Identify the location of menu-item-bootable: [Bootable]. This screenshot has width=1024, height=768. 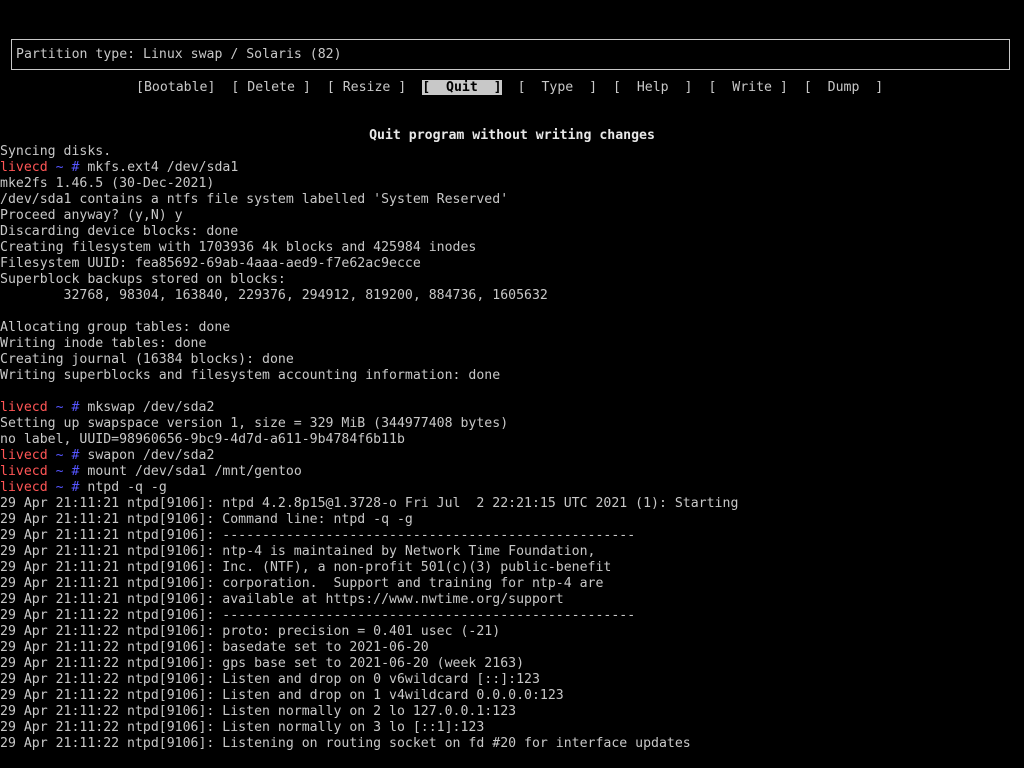
(175, 87).